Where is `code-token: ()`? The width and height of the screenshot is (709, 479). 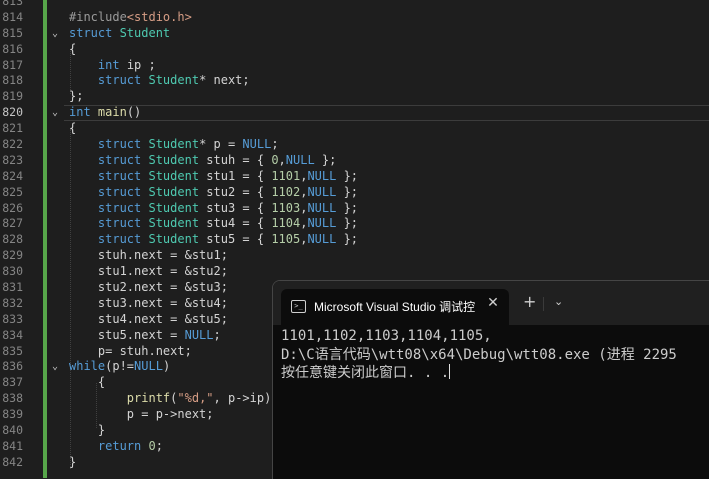
code-token: () is located at coordinates (134, 112).